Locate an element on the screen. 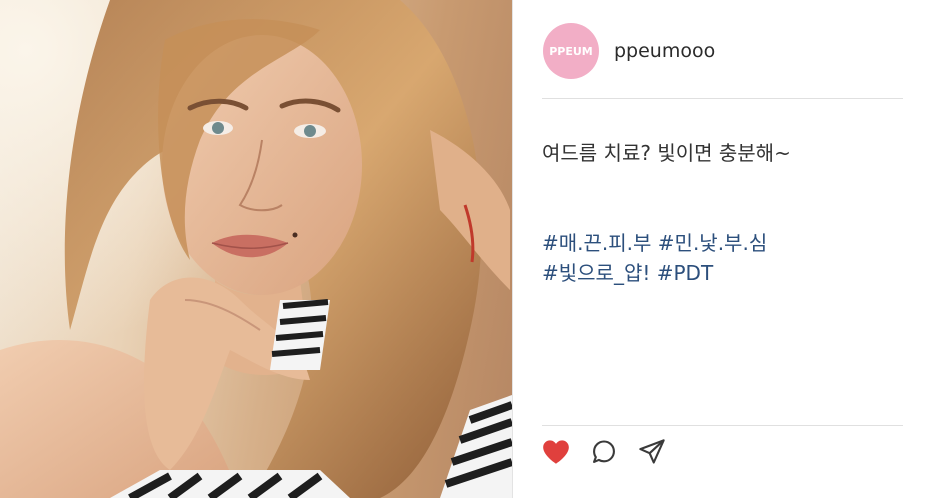 This screenshot has height=498, width=925. share-button is located at coordinates (652, 452).